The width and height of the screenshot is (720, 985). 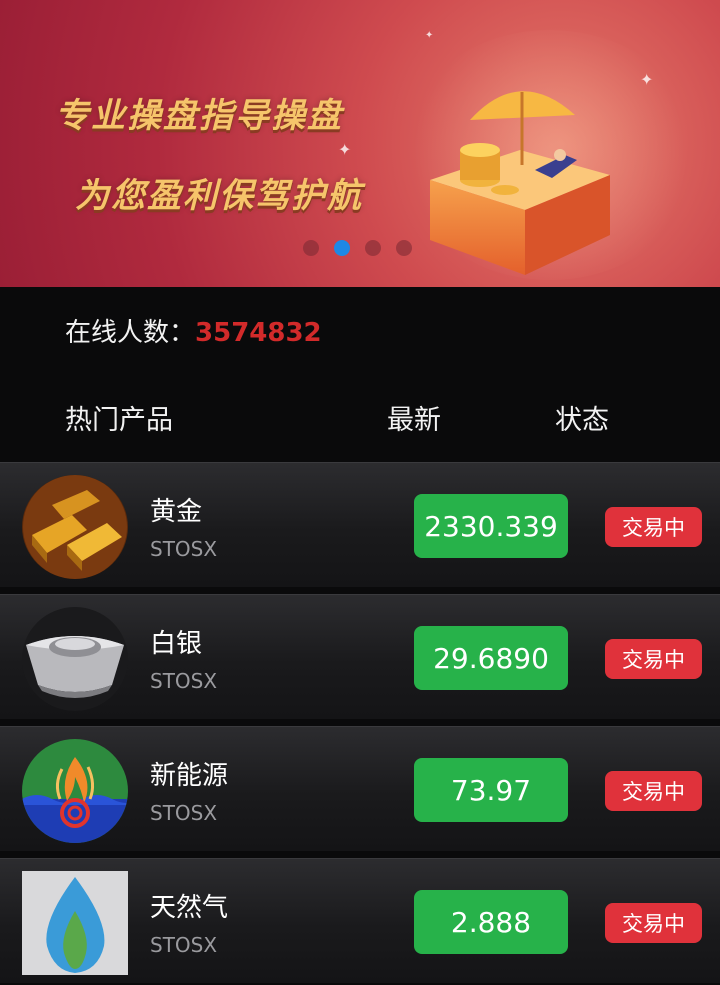 I want to click on banner-slogan-line2: 为您盈利保驾护航, so click(x=219, y=196).